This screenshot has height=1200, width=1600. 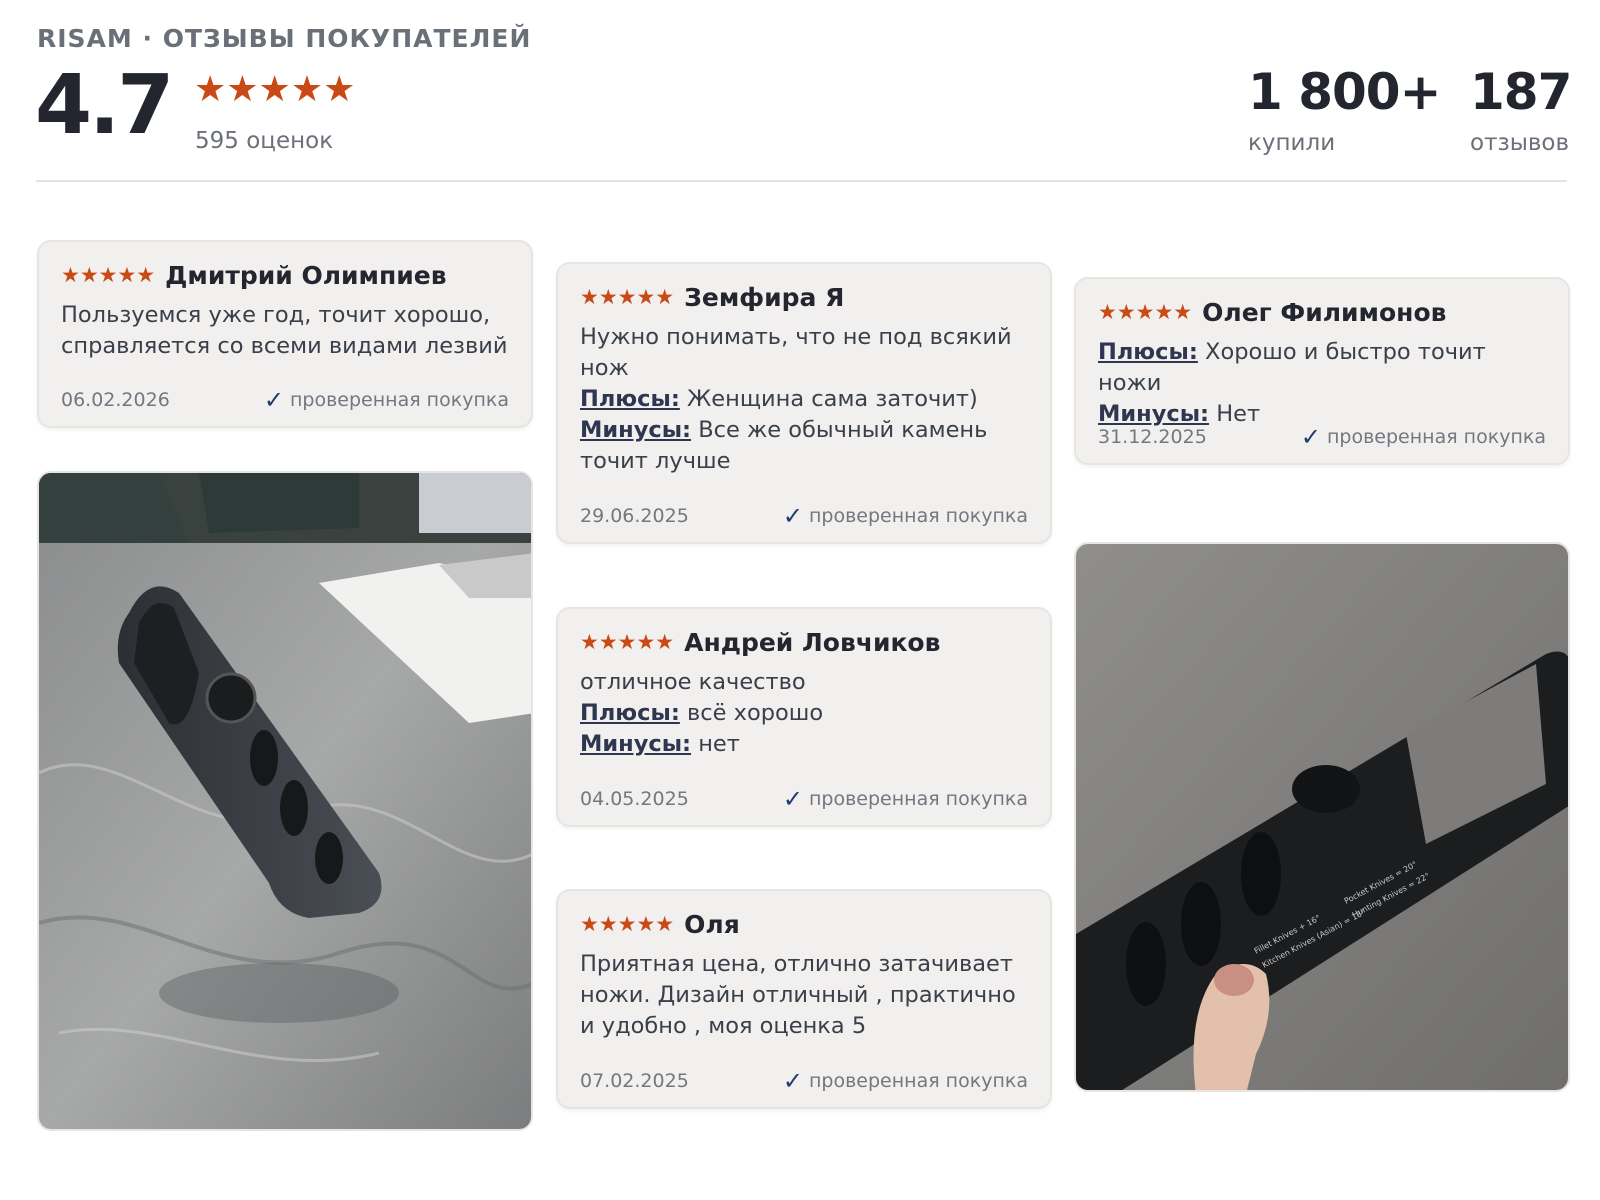 I want to click on reviews-value: 187, so click(x=1521, y=92).